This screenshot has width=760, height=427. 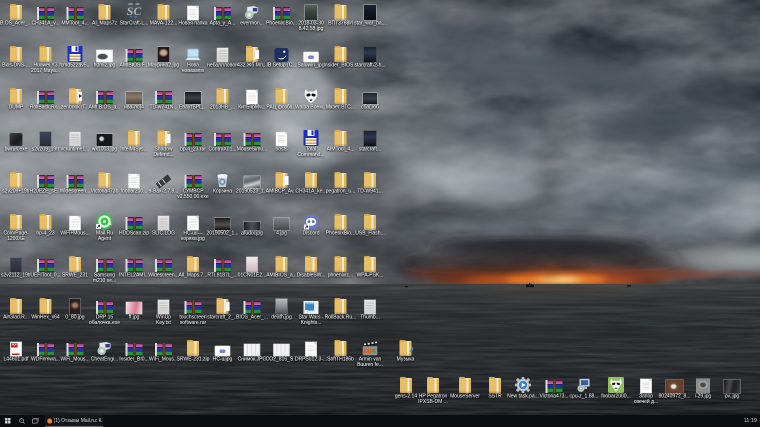 What do you see at coordinates (374, 351) in the screenshot?
I see `svg-text: 4` at bounding box center [374, 351].